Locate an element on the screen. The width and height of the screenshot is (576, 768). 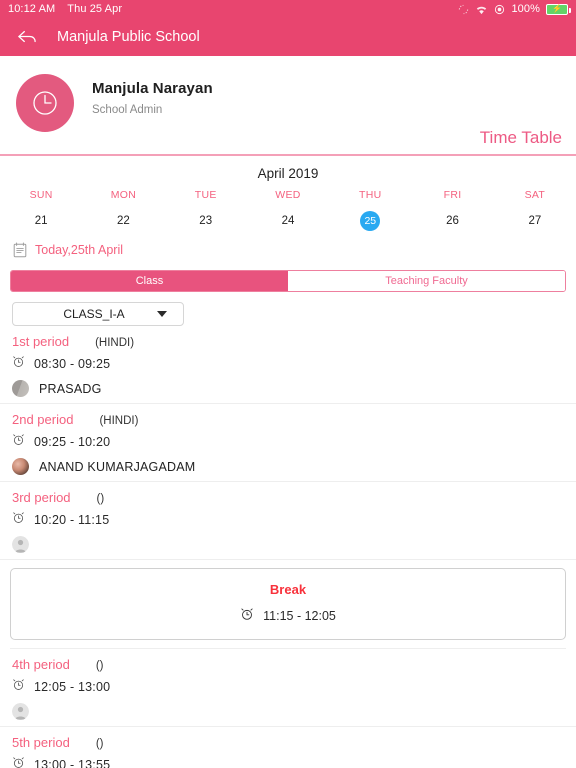
calendar-day-21: 21 is located at coordinates (41, 221).